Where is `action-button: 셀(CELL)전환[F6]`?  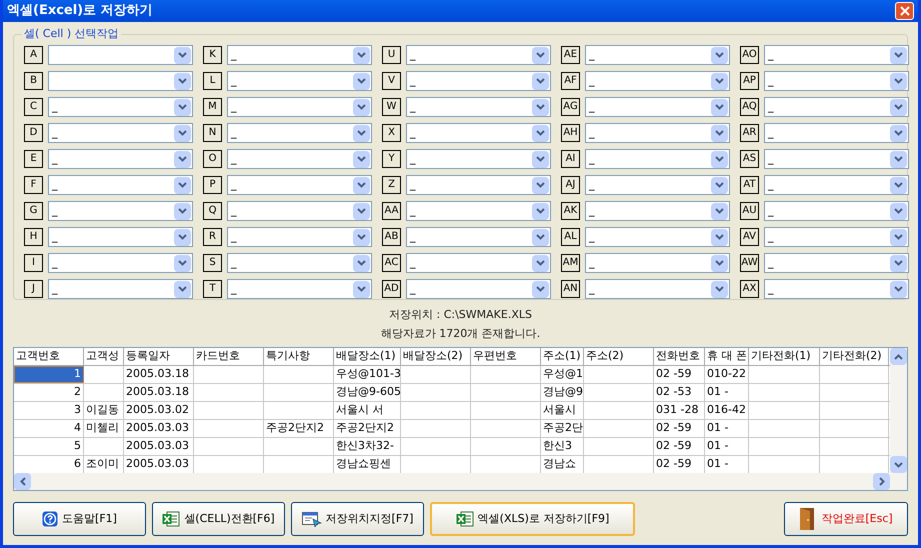 action-button: 셀(CELL)전환[F6] is located at coordinates (218, 519).